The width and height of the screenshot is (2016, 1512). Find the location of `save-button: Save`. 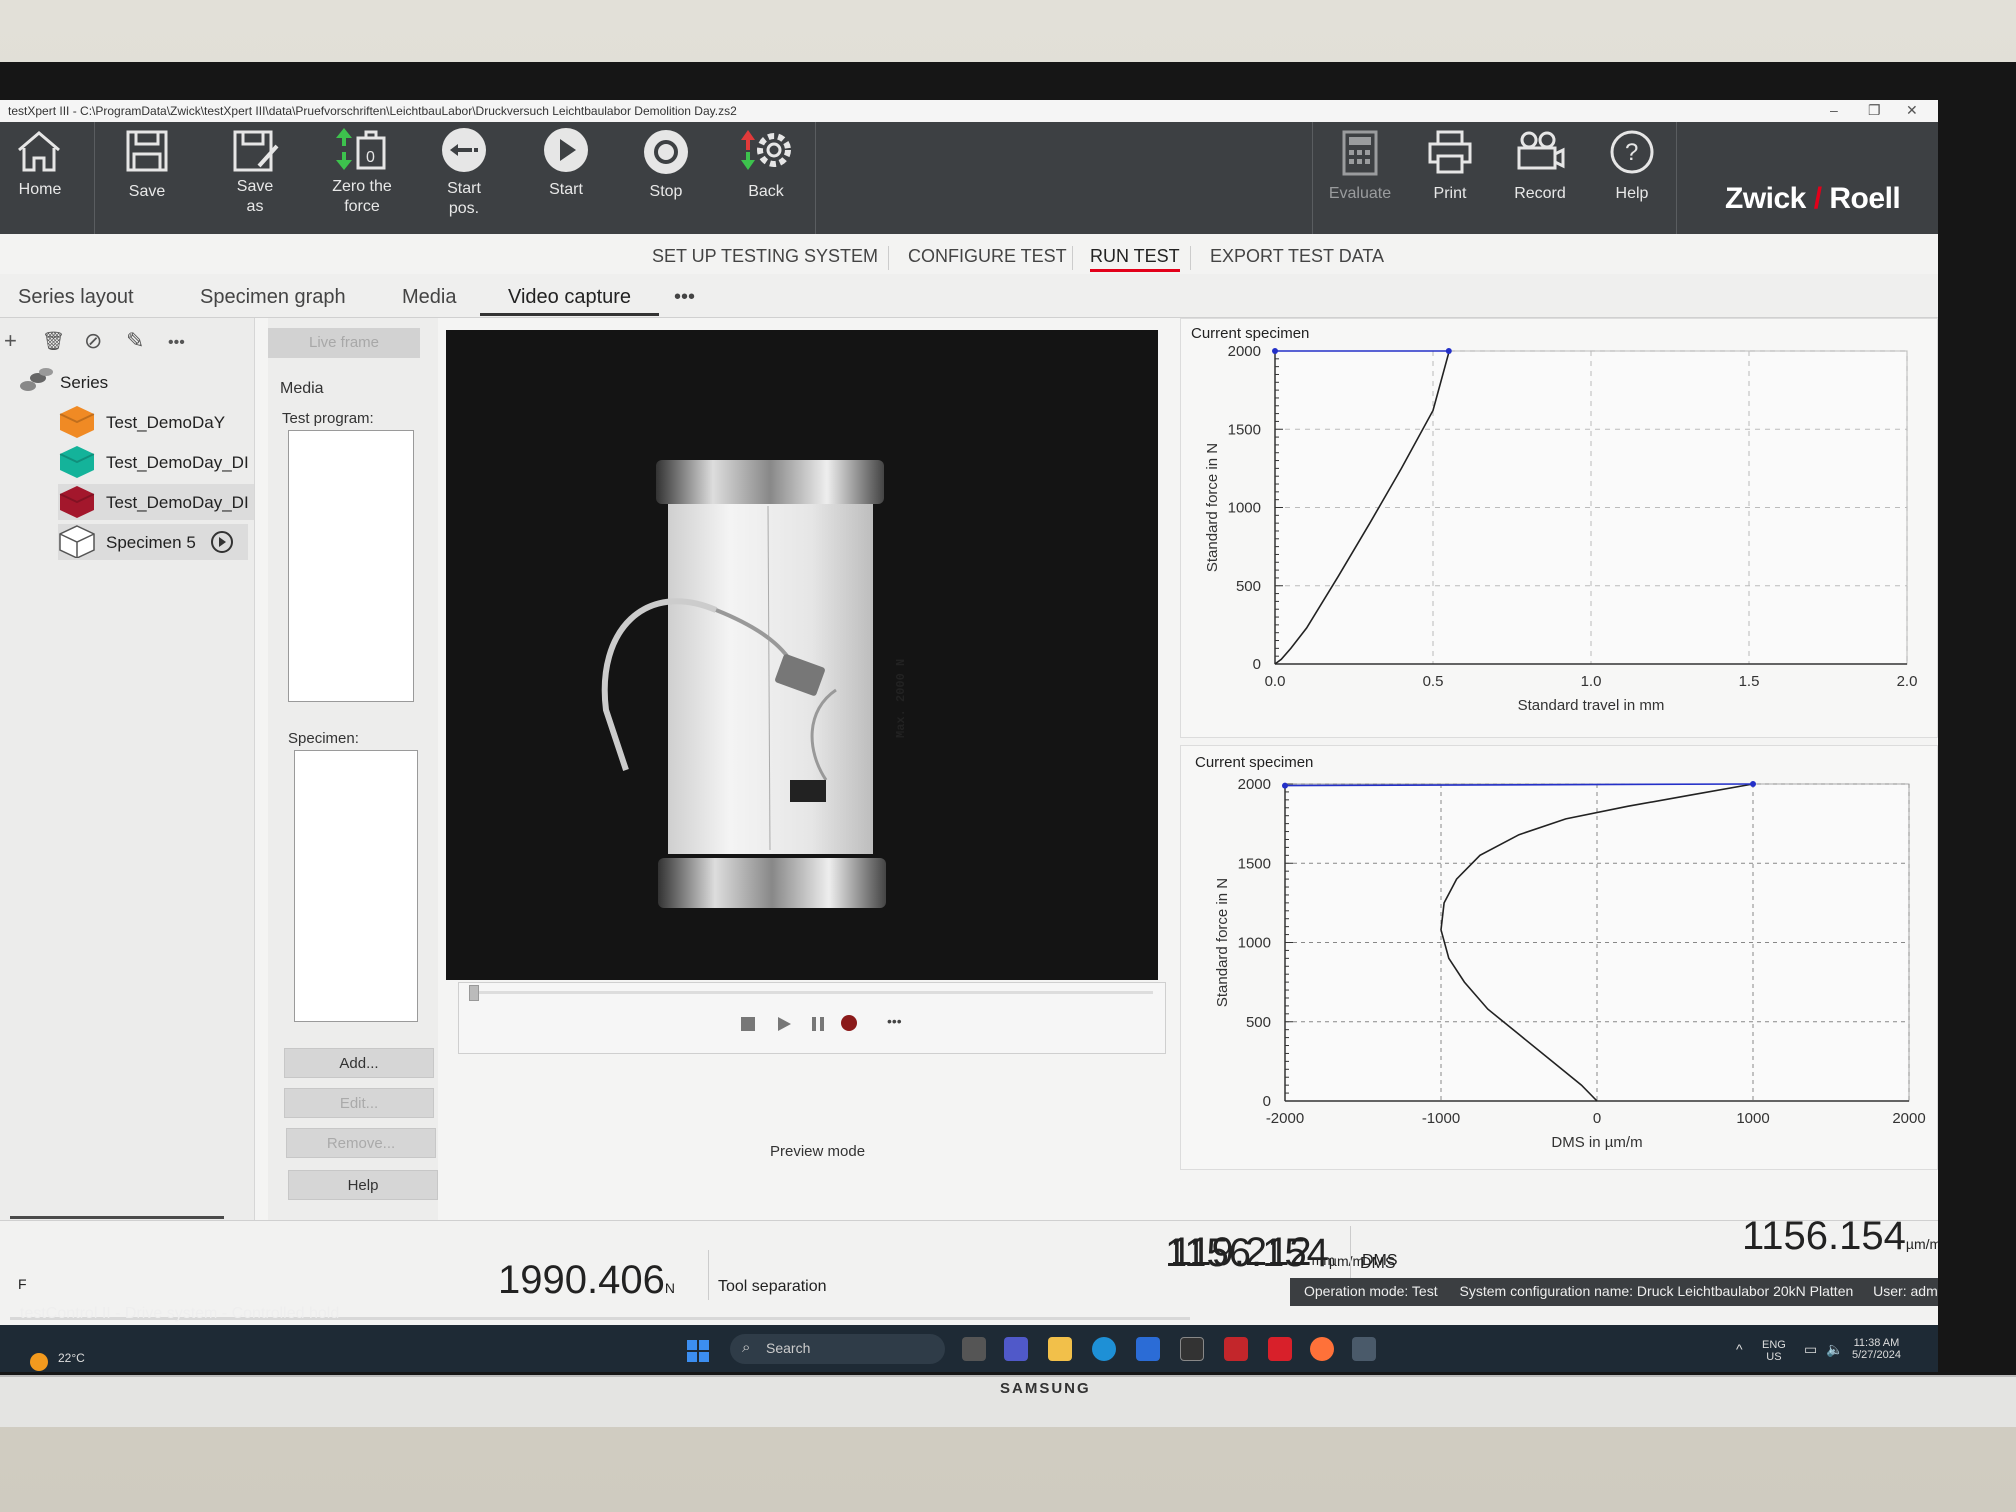

save-button: Save is located at coordinates (147, 178).